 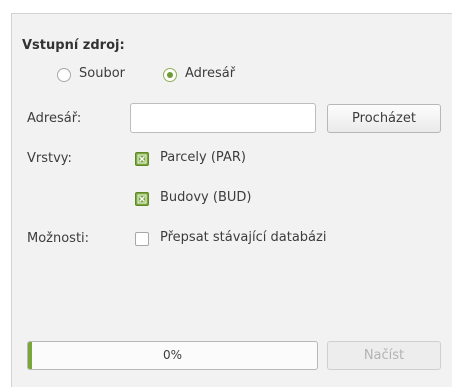 I want to click on source-title: Vstupní zdroj:, so click(x=73, y=45).